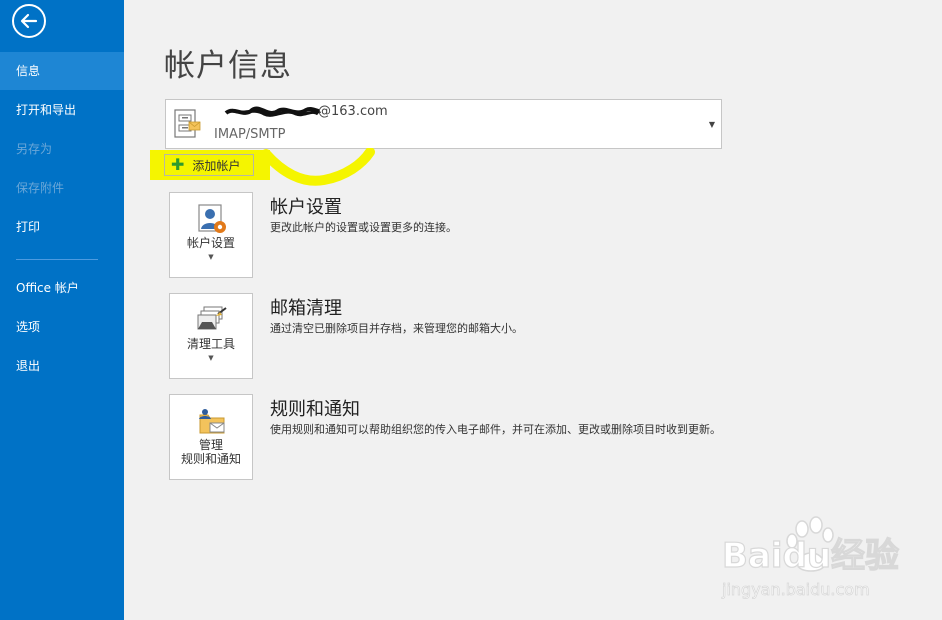 This screenshot has width=942, height=620. I want to click on nav-item-save-attachments: 保存附件, so click(40, 188).